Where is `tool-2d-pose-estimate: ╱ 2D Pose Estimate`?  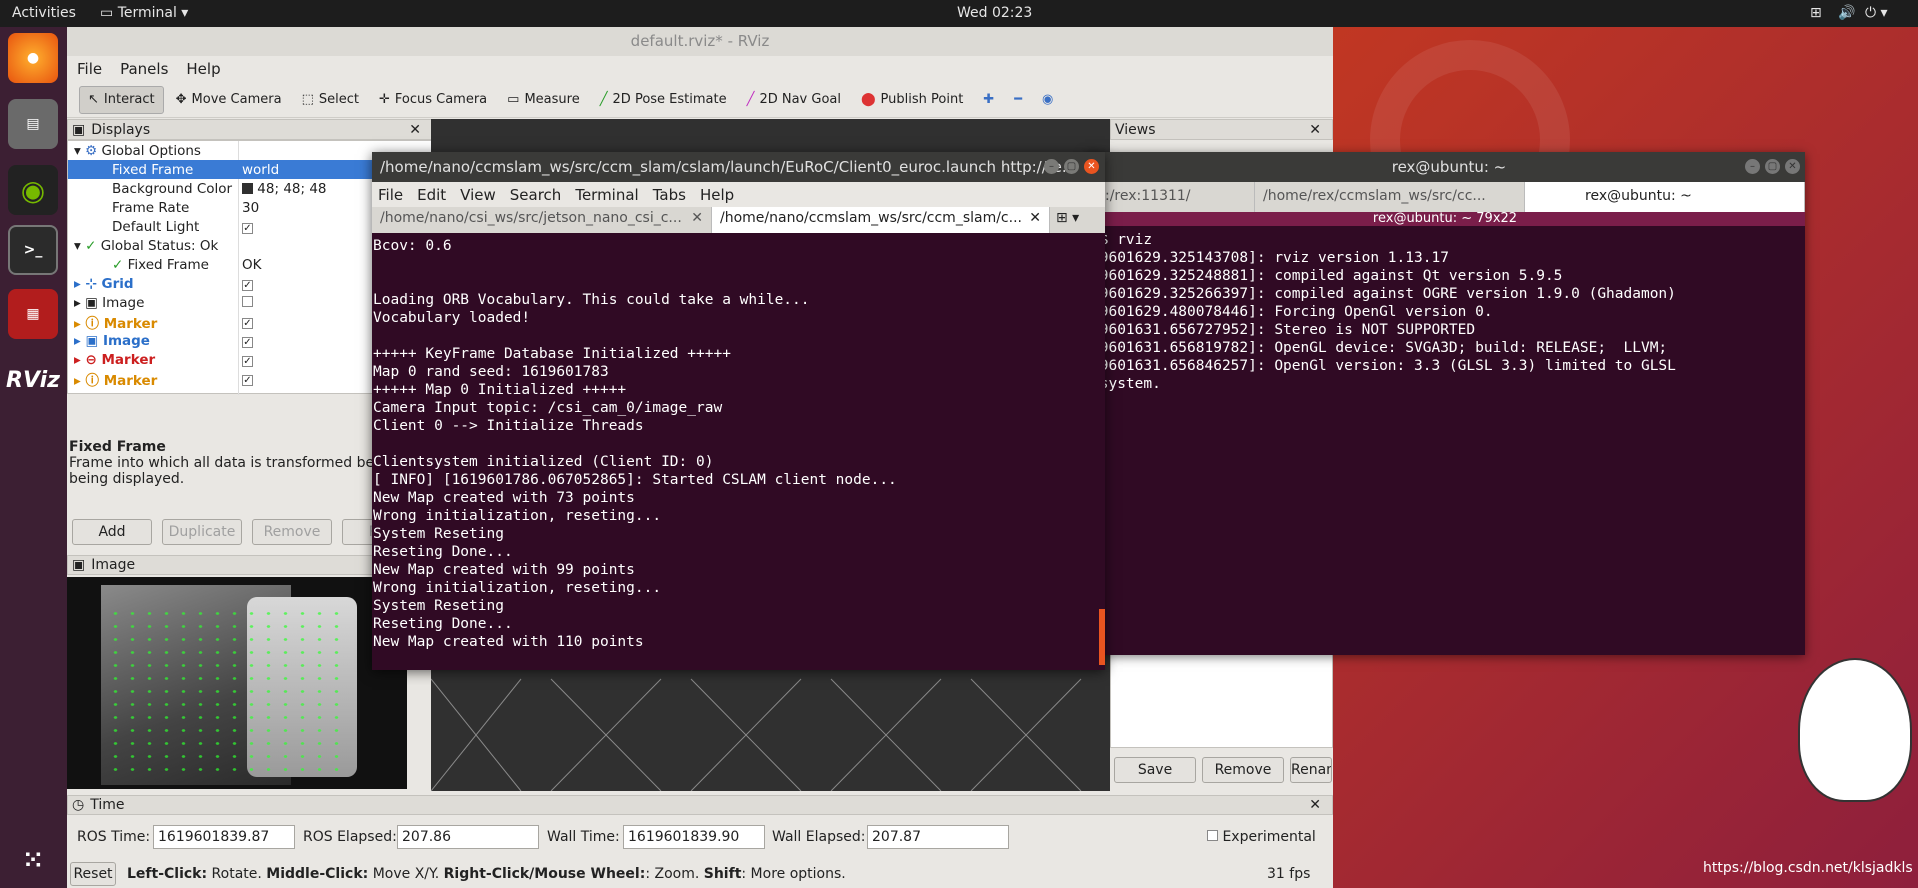
tool-2d-pose-estimate: ╱ 2D Pose Estimate is located at coordinates (663, 100).